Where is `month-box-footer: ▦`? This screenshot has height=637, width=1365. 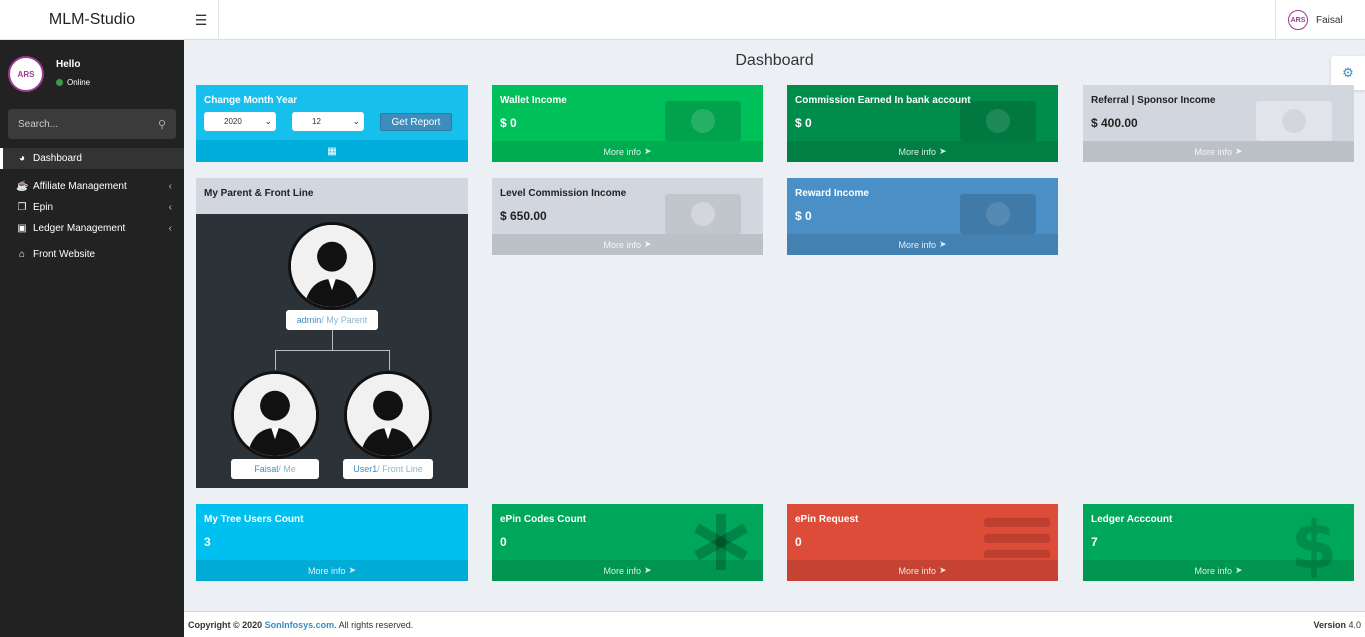
month-box-footer: ▦ is located at coordinates (332, 151).